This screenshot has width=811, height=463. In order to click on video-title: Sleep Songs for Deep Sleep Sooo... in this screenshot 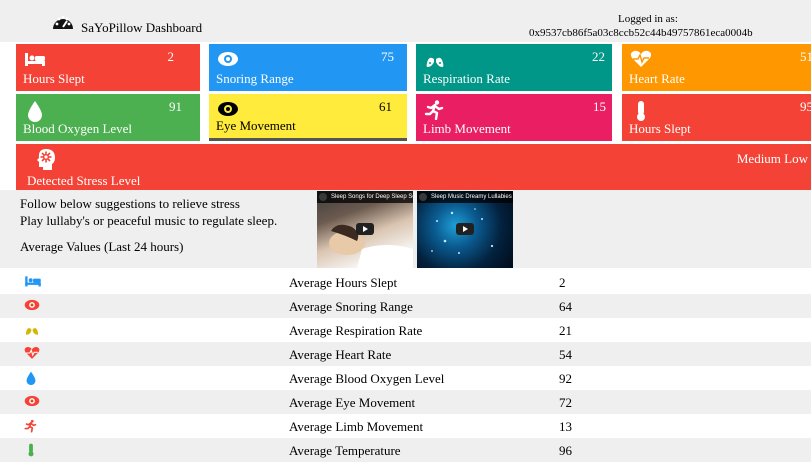, I will do `click(365, 197)`.